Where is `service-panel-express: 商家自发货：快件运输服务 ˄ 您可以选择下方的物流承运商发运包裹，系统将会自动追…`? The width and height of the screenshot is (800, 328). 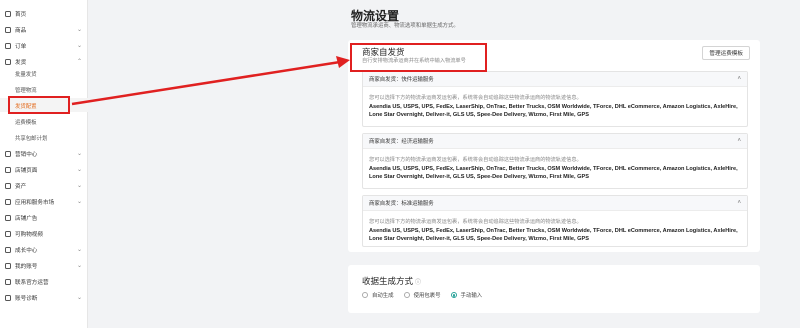
service-panel-express: 商家自发货：快件运输服务 ˄ 您可以选择下方的物流承运商发运包裹，系统将会自动追… is located at coordinates (555, 99).